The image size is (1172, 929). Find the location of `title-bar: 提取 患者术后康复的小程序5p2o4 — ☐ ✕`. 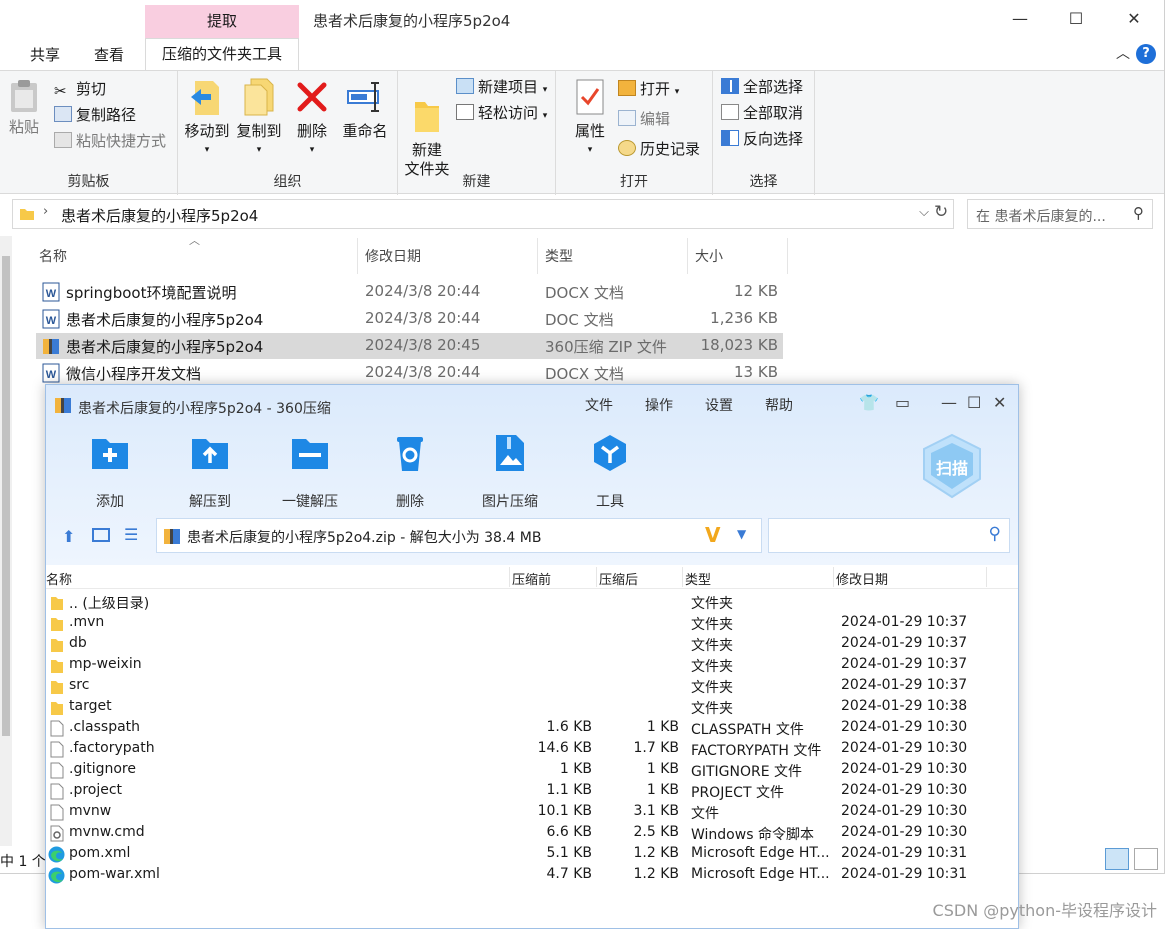

title-bar: 提取 患者术后康复的小程序5p2o4 — ☐ ✕ is located at coordinates (582, 19).